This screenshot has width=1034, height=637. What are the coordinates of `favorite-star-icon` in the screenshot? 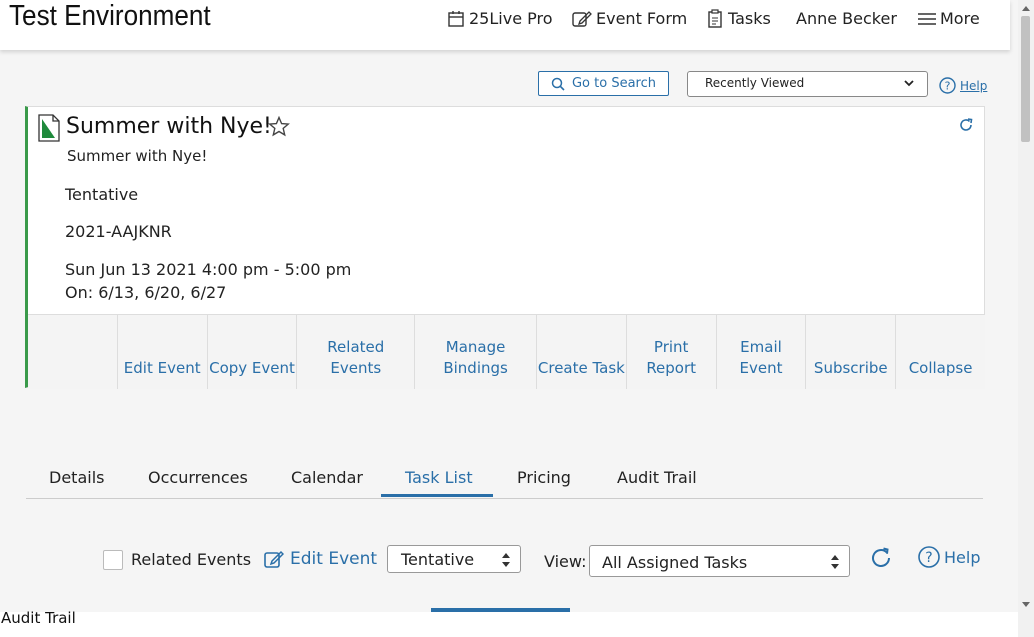 It's located at (279, 126).